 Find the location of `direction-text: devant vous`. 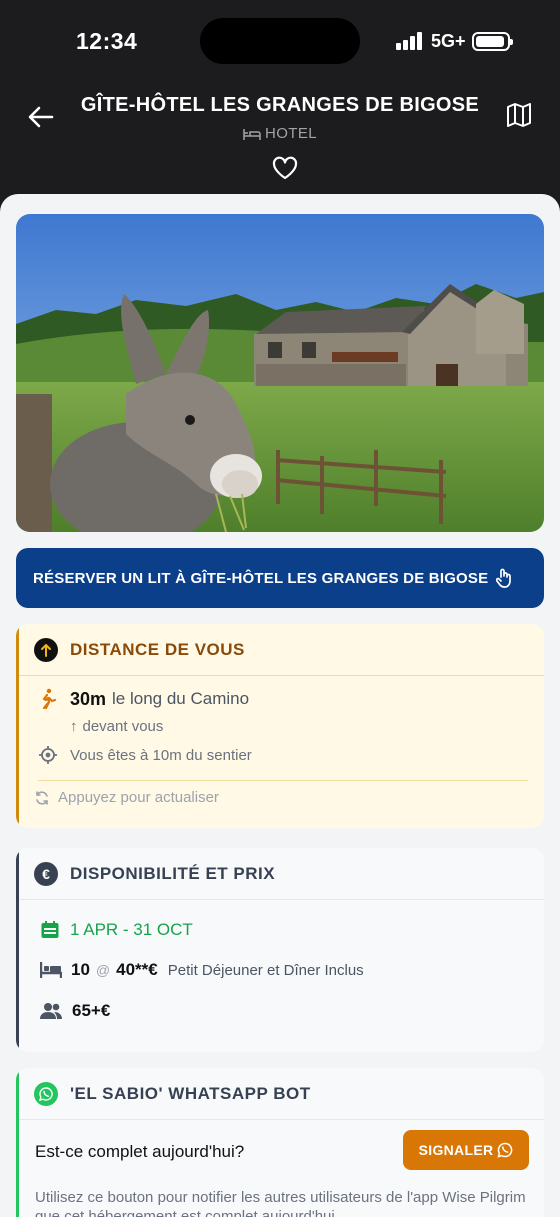

direction-text: devant vous is located at coordinates (123, 726).